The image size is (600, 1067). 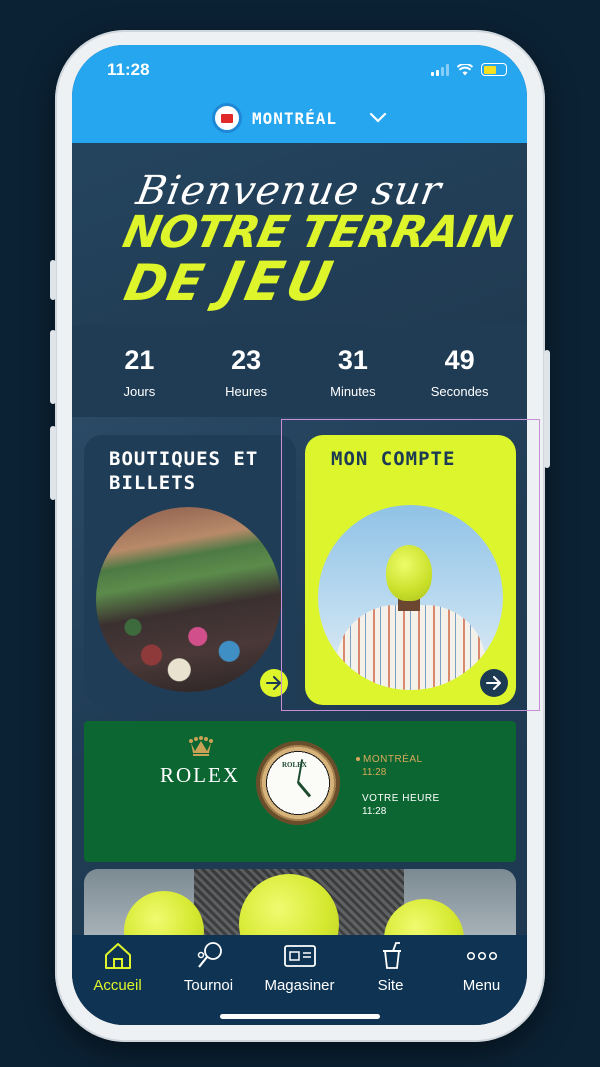 What do you see at coordinates (389, 759) in the screenshot?
I see `city-time-label: MONTRÉAL` at bounding box center [389, 759].